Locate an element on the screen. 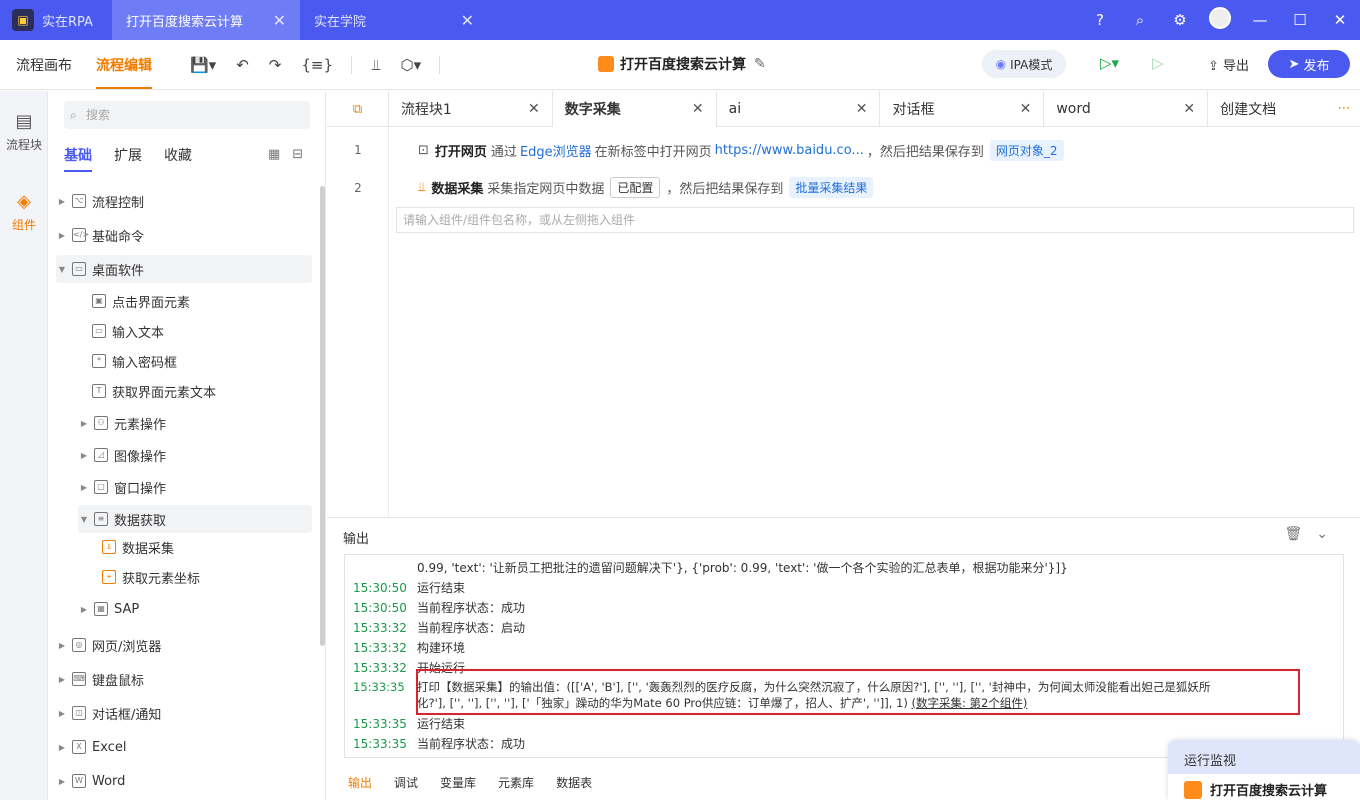 This screenshot has height=800, width=1360. avatar is located at coordinates (1220, 20).